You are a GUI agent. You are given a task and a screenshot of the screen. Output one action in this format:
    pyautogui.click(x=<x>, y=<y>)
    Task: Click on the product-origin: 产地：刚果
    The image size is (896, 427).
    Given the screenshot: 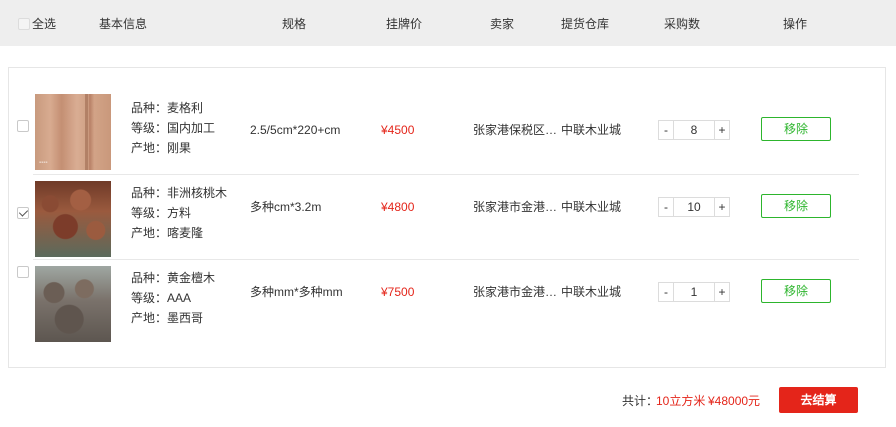 What is the action you would take?
    pyautogui.click(x=161, y=148)
    